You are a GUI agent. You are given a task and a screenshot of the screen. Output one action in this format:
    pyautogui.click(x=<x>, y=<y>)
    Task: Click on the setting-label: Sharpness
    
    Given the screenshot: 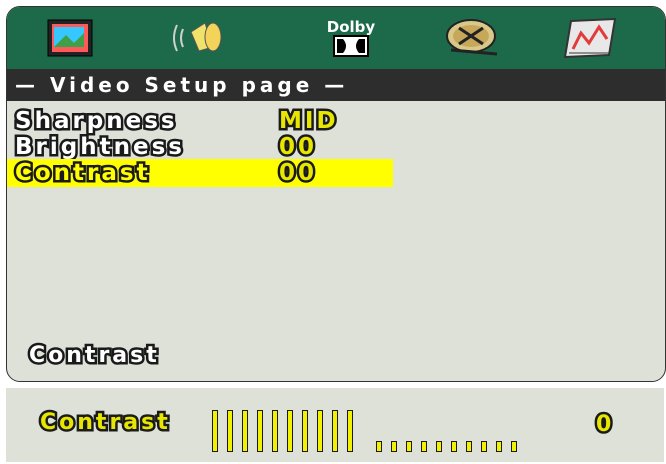 What is the action you would take?
    pyautogui.click(x=95, y=121)
    